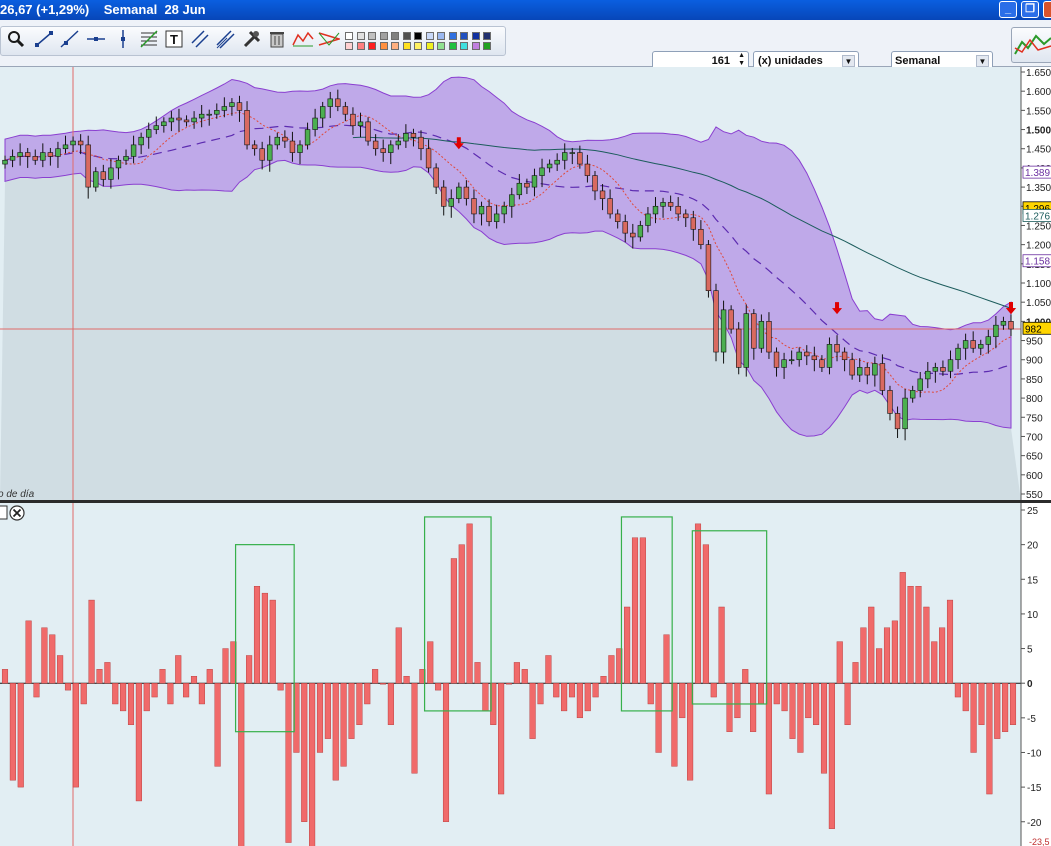 Image resolution: width=1051 pixels, height=846 pixels. What do you see at coordinates (149, 40) in the screenshot?
I see `fibonacci-icon` at bounding box center [149, 40].